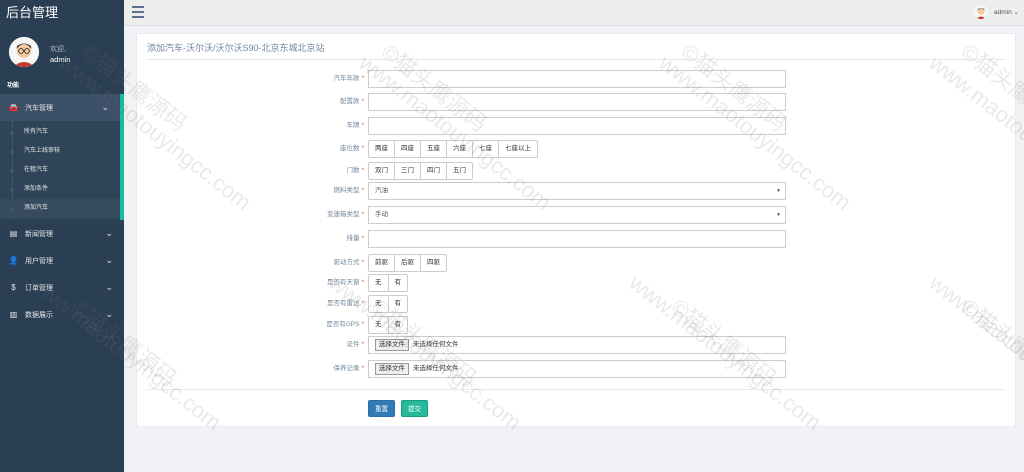 The height and width of the screenshot is (472, 1024). I want to click on submenu-car-review: 汽车上线审核, so click(60, 151).